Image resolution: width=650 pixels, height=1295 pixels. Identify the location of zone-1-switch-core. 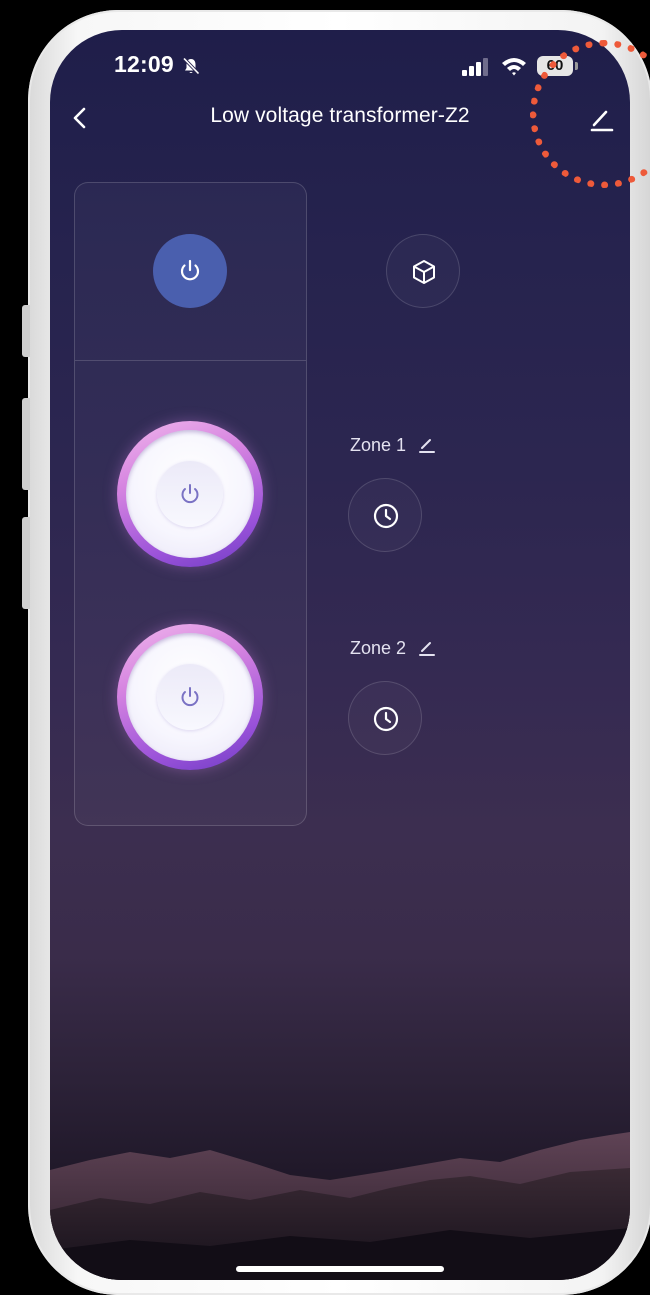
(190, 494).